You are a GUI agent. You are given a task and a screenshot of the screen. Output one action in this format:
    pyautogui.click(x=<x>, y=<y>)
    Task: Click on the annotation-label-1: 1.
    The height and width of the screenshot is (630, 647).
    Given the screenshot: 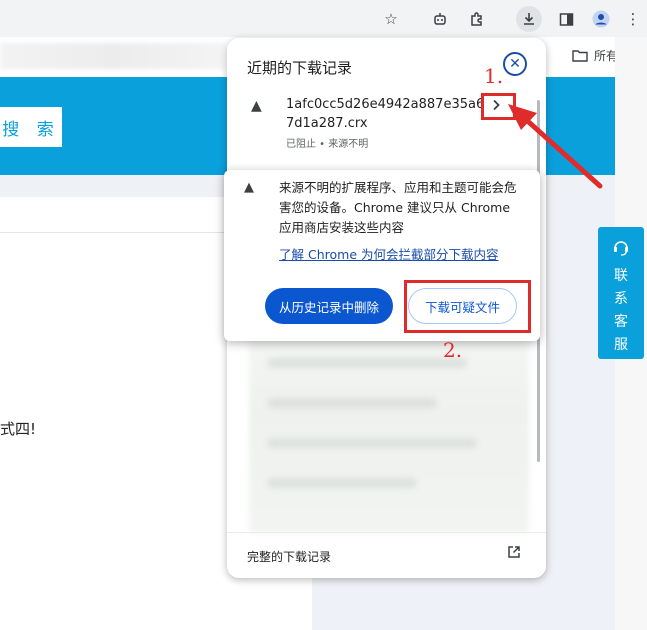 What is the action you would take?
    pyautogui.click(x=494, y=76)
    